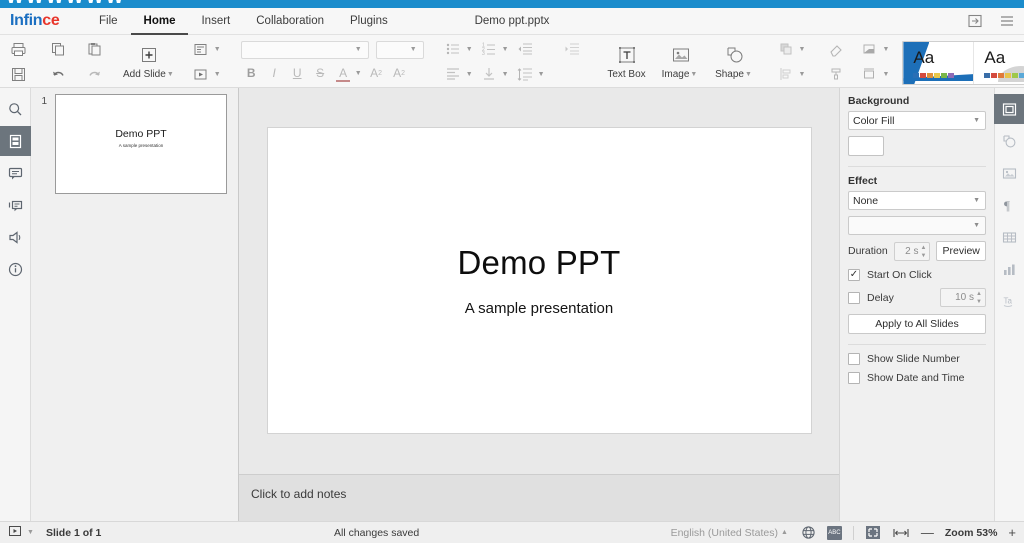 Image resolution: width=1024 pixels, height=543 pixels. What do you see at coordinates (58, 74) in the screenshot?
I see `undo-icon` at bounding box center [58, 74].